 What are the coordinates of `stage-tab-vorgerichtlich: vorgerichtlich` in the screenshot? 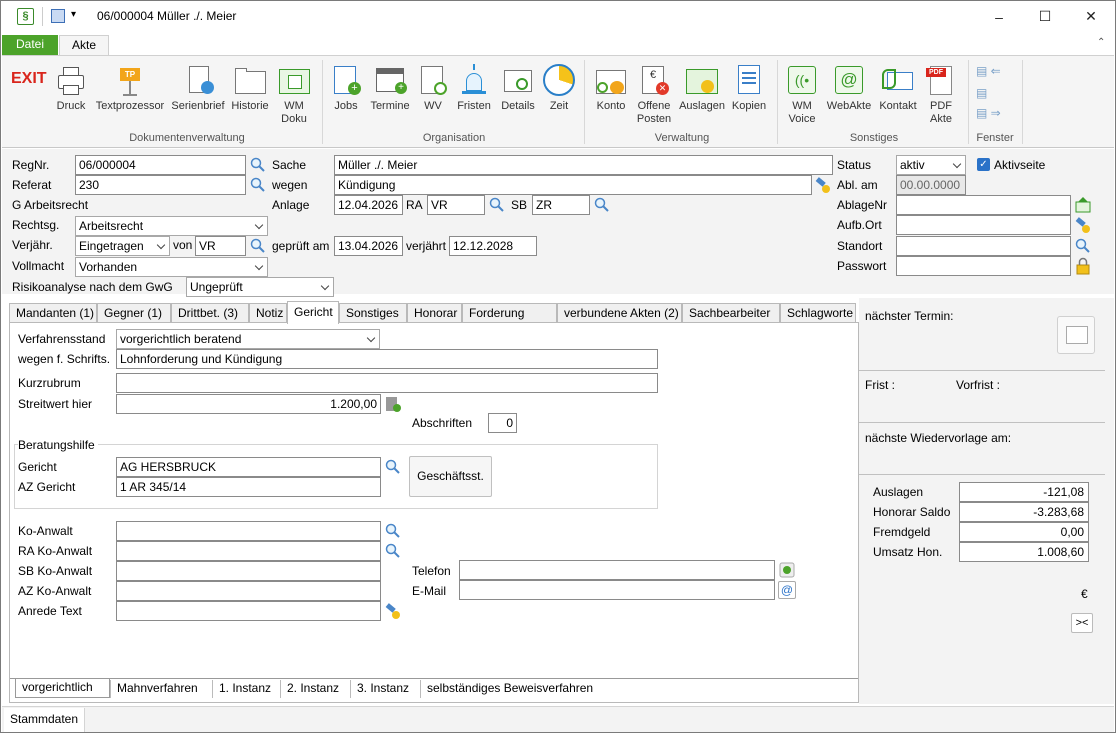 It's located at (62, 688).